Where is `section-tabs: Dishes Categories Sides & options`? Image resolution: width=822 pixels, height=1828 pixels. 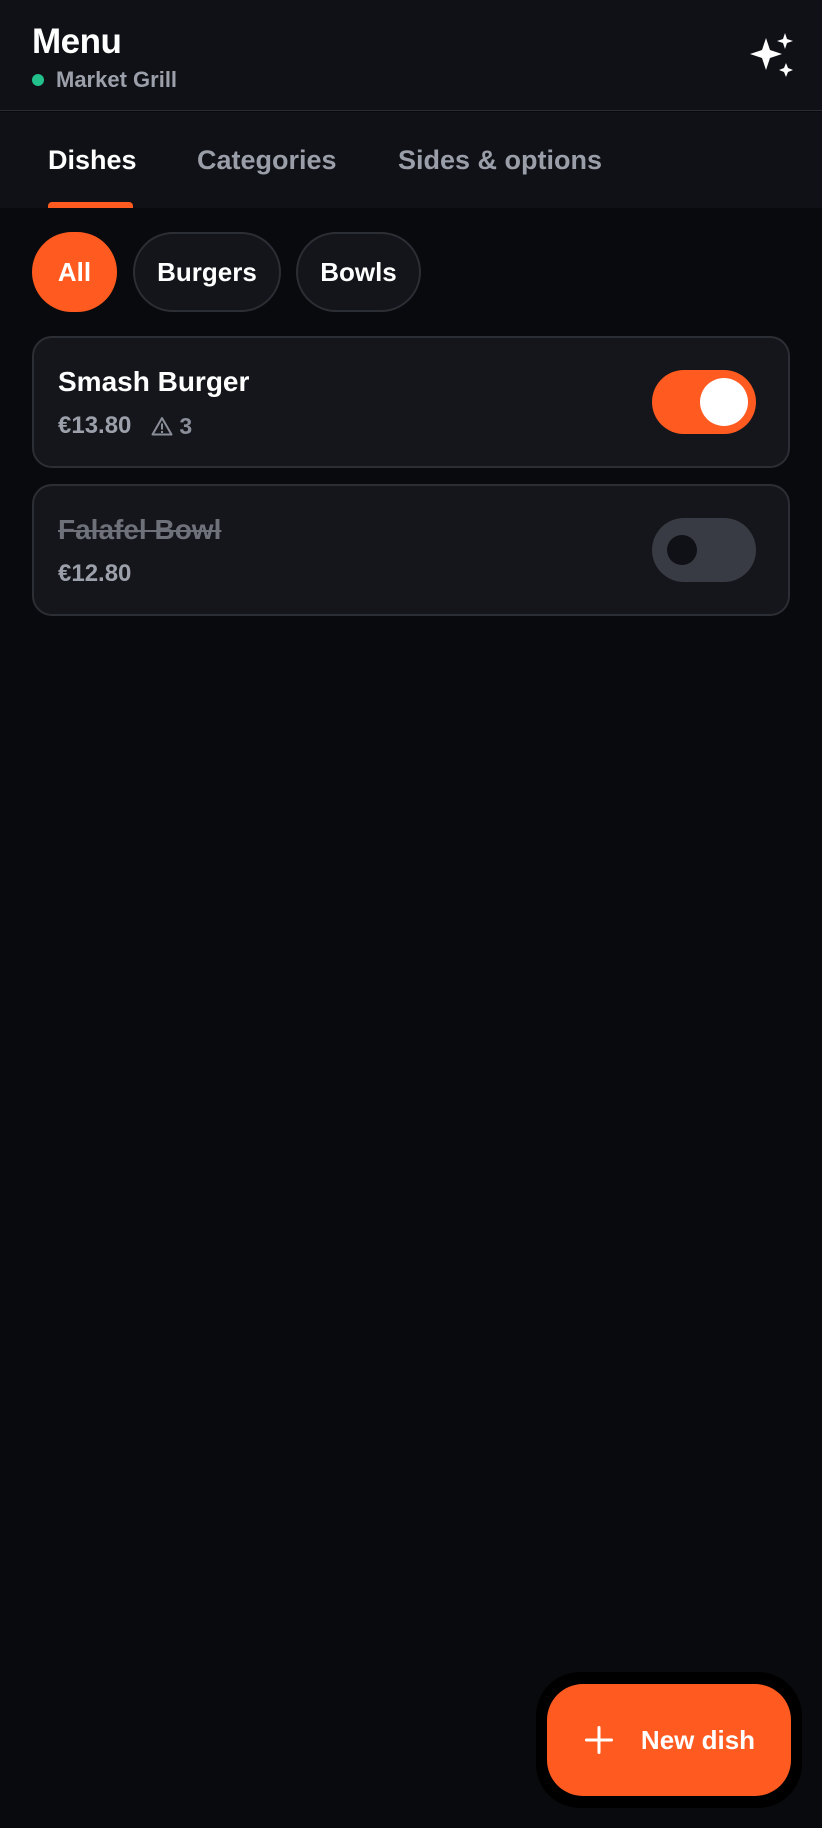 section-tabs: Dishes Categories Sides & options is located at coordinates (411, 160).